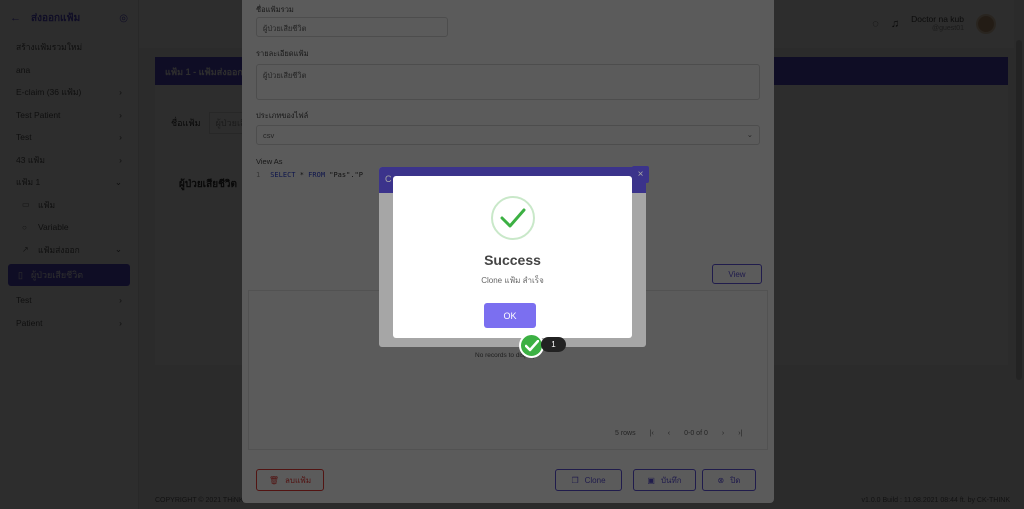  Describe the element at coordinates (553, 344) in the screenshot. I see `step-badge: 1` at that location.